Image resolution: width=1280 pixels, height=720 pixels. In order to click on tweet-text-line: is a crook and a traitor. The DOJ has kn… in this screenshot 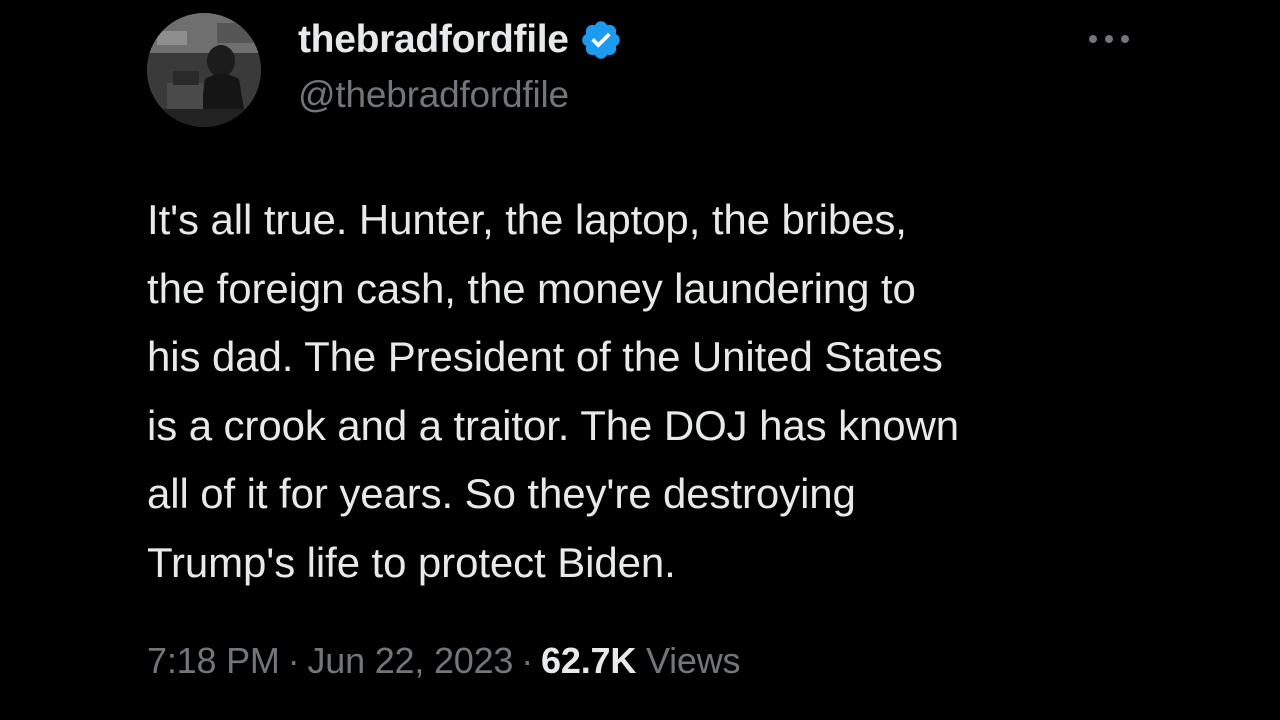, I will do `click(553, 425)`.